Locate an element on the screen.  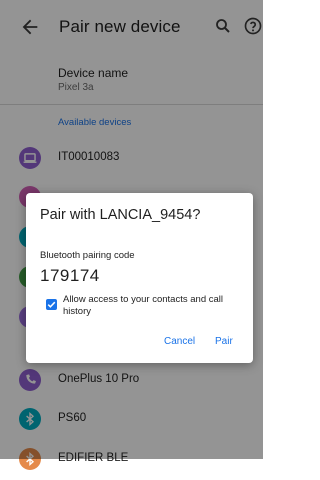
check-icon is located at coordinates (51, 304).